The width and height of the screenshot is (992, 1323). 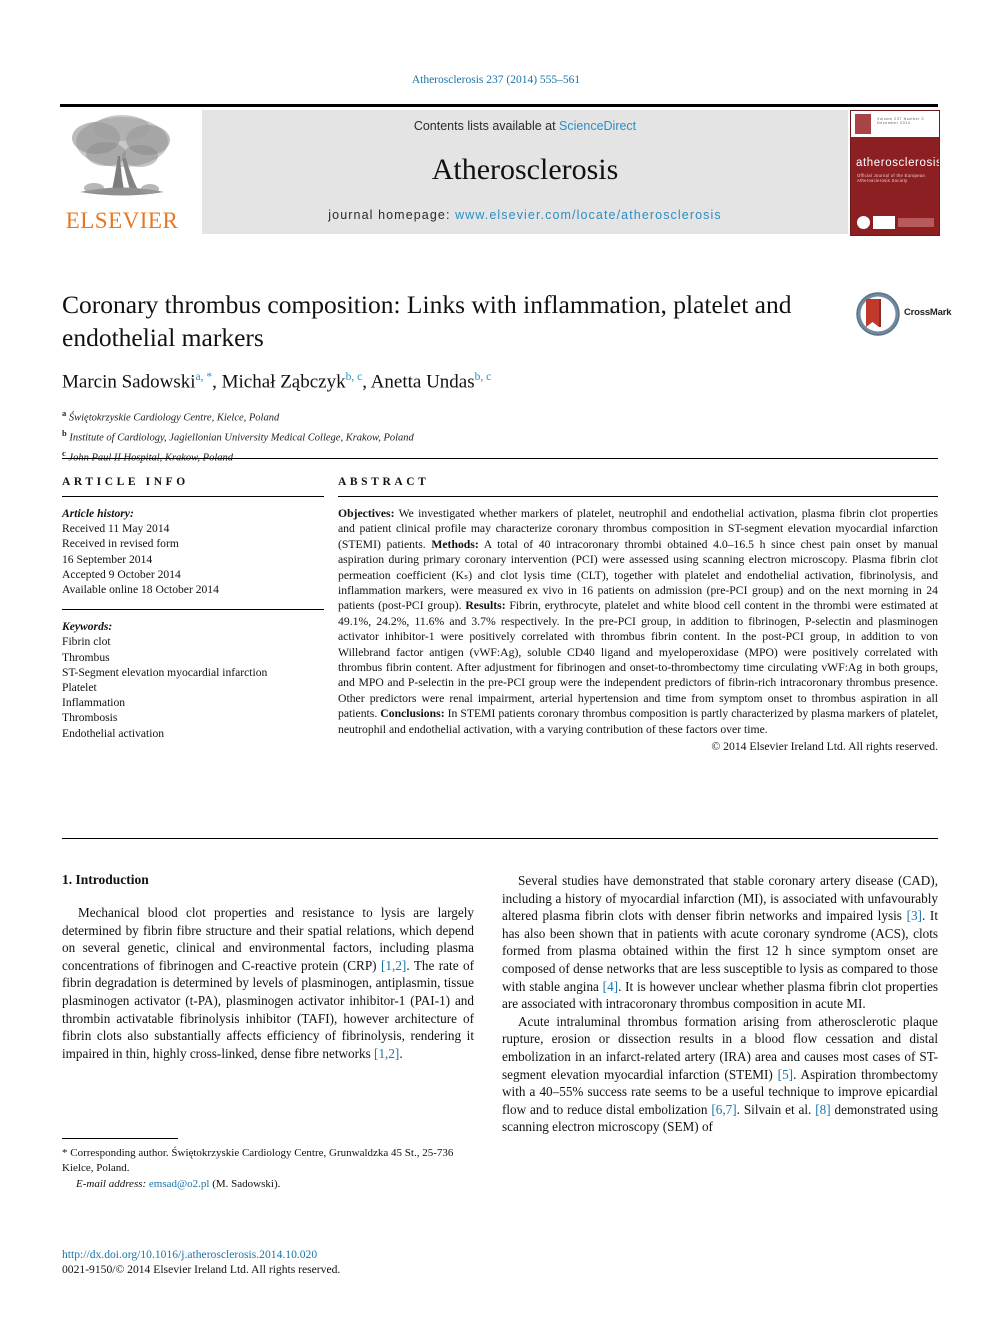 What do you see at coordinates (928, 312) in the screenshot?
I see `crossmark-label: CrossMark` at bounding box center [928, 312].